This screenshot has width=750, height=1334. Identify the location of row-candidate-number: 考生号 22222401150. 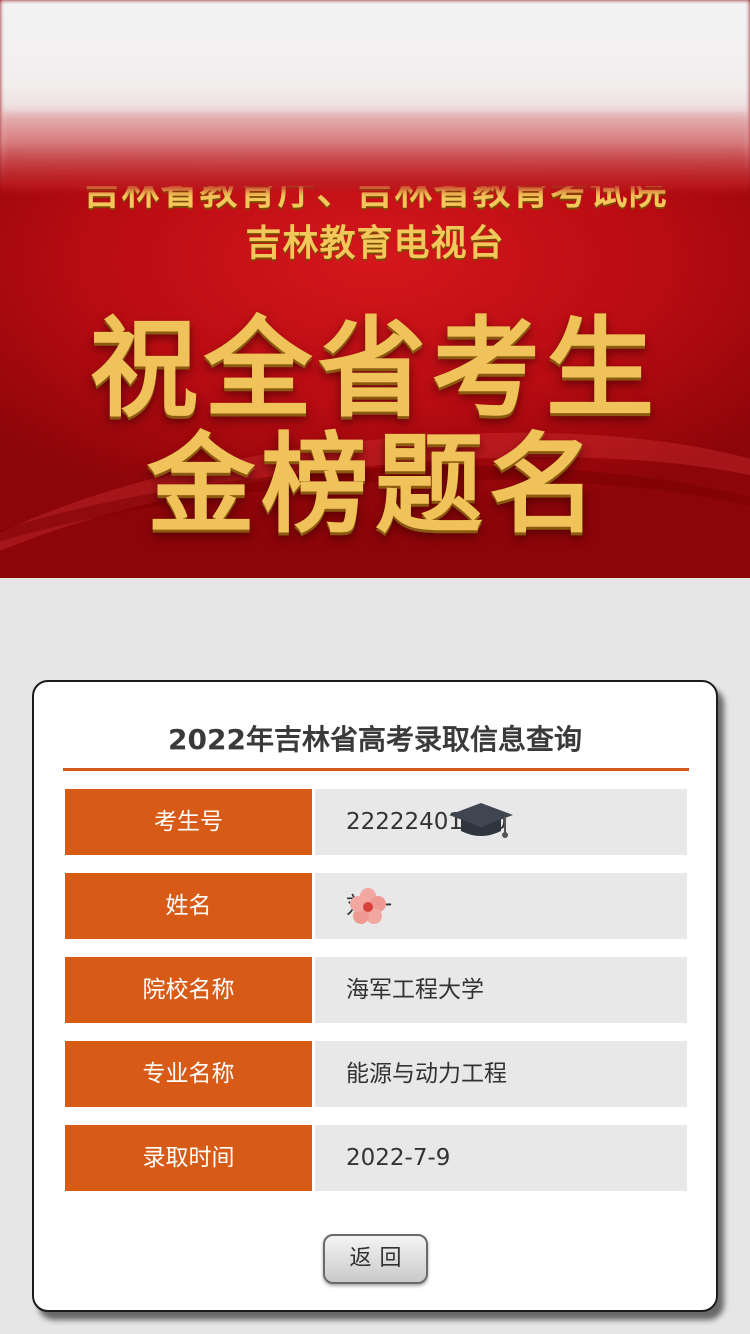
(376, 822).